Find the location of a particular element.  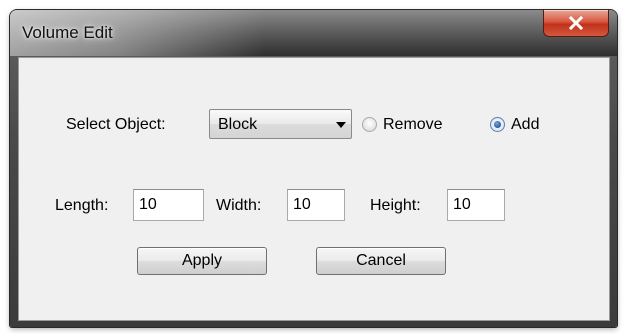

add-label: Add is located at coordinates (525, 125).